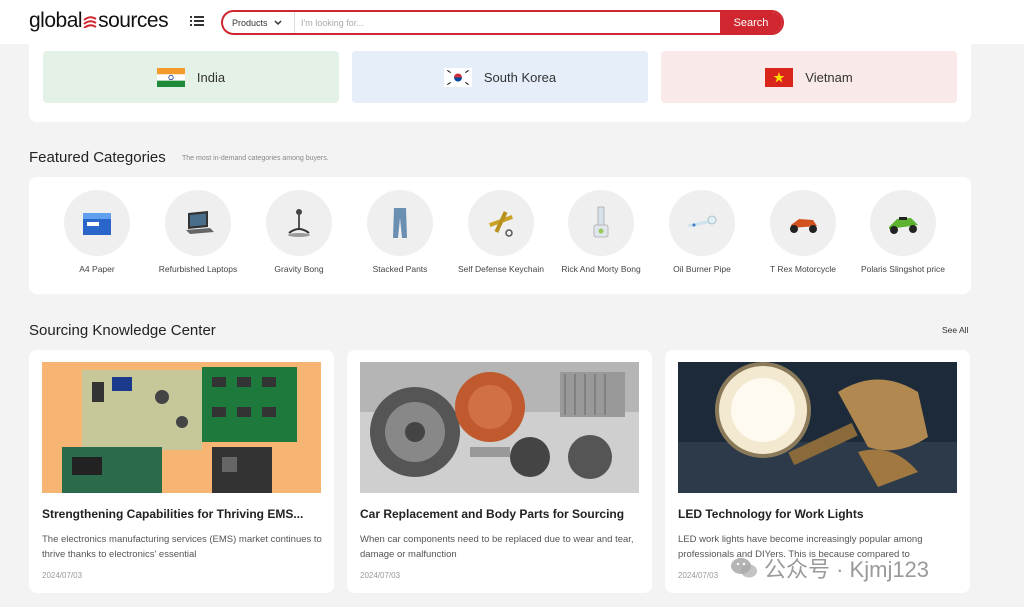 The width and height of the screenshot is (1024, 607). Describe the element at coordinates (903, 225) in the screenshot. I see `slingshot-icon` at that location.